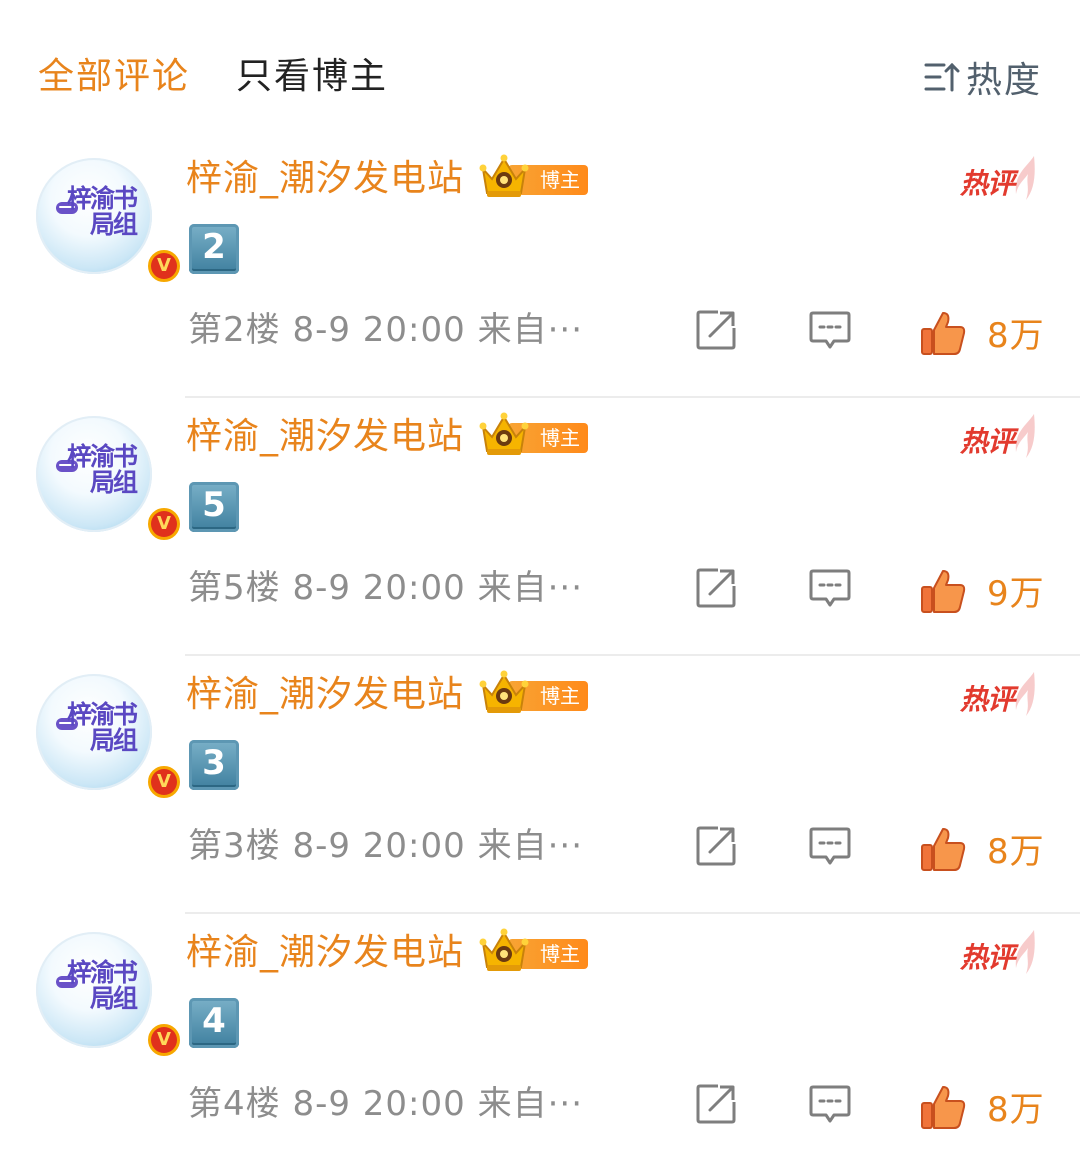 The width and height of the screenshot is (1080, 1168). I want to click on keycap-number: 2, so click(214, 249).